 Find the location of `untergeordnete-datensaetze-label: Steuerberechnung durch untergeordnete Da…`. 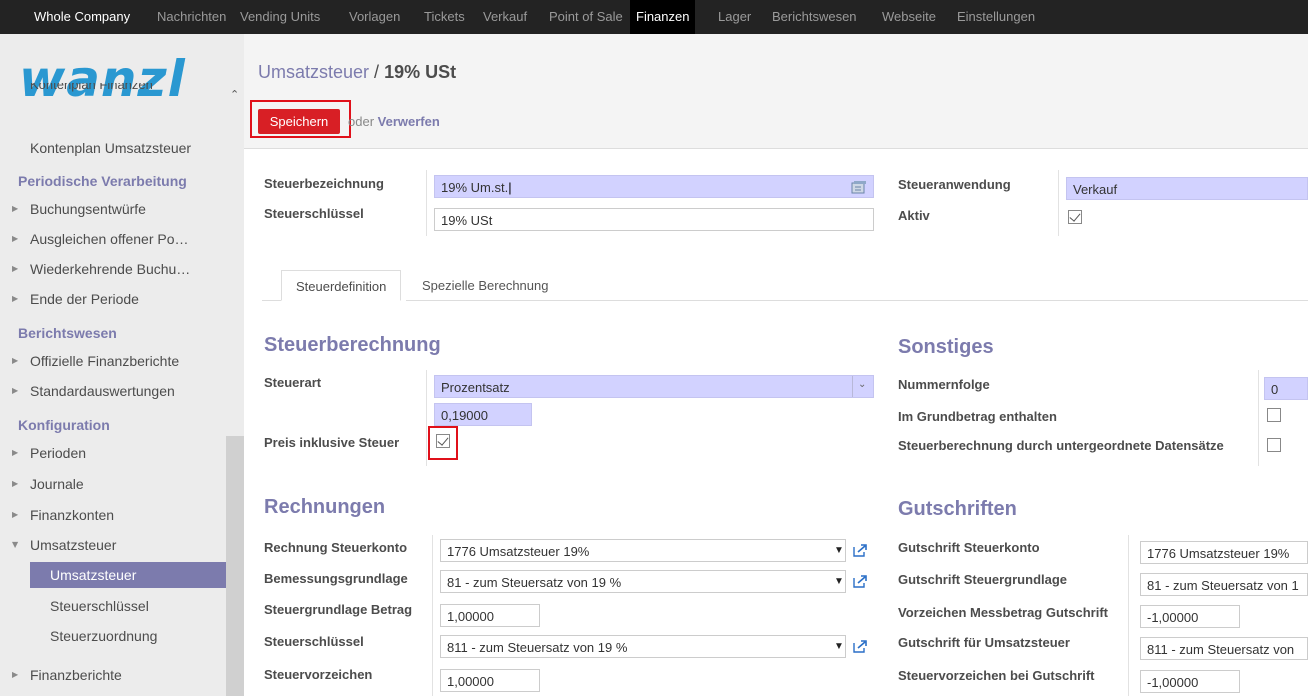

untergeordnete-datensaetze-label: Steuerberechnung durch untergeordnete Da… is located at coordinates (1061, 445).